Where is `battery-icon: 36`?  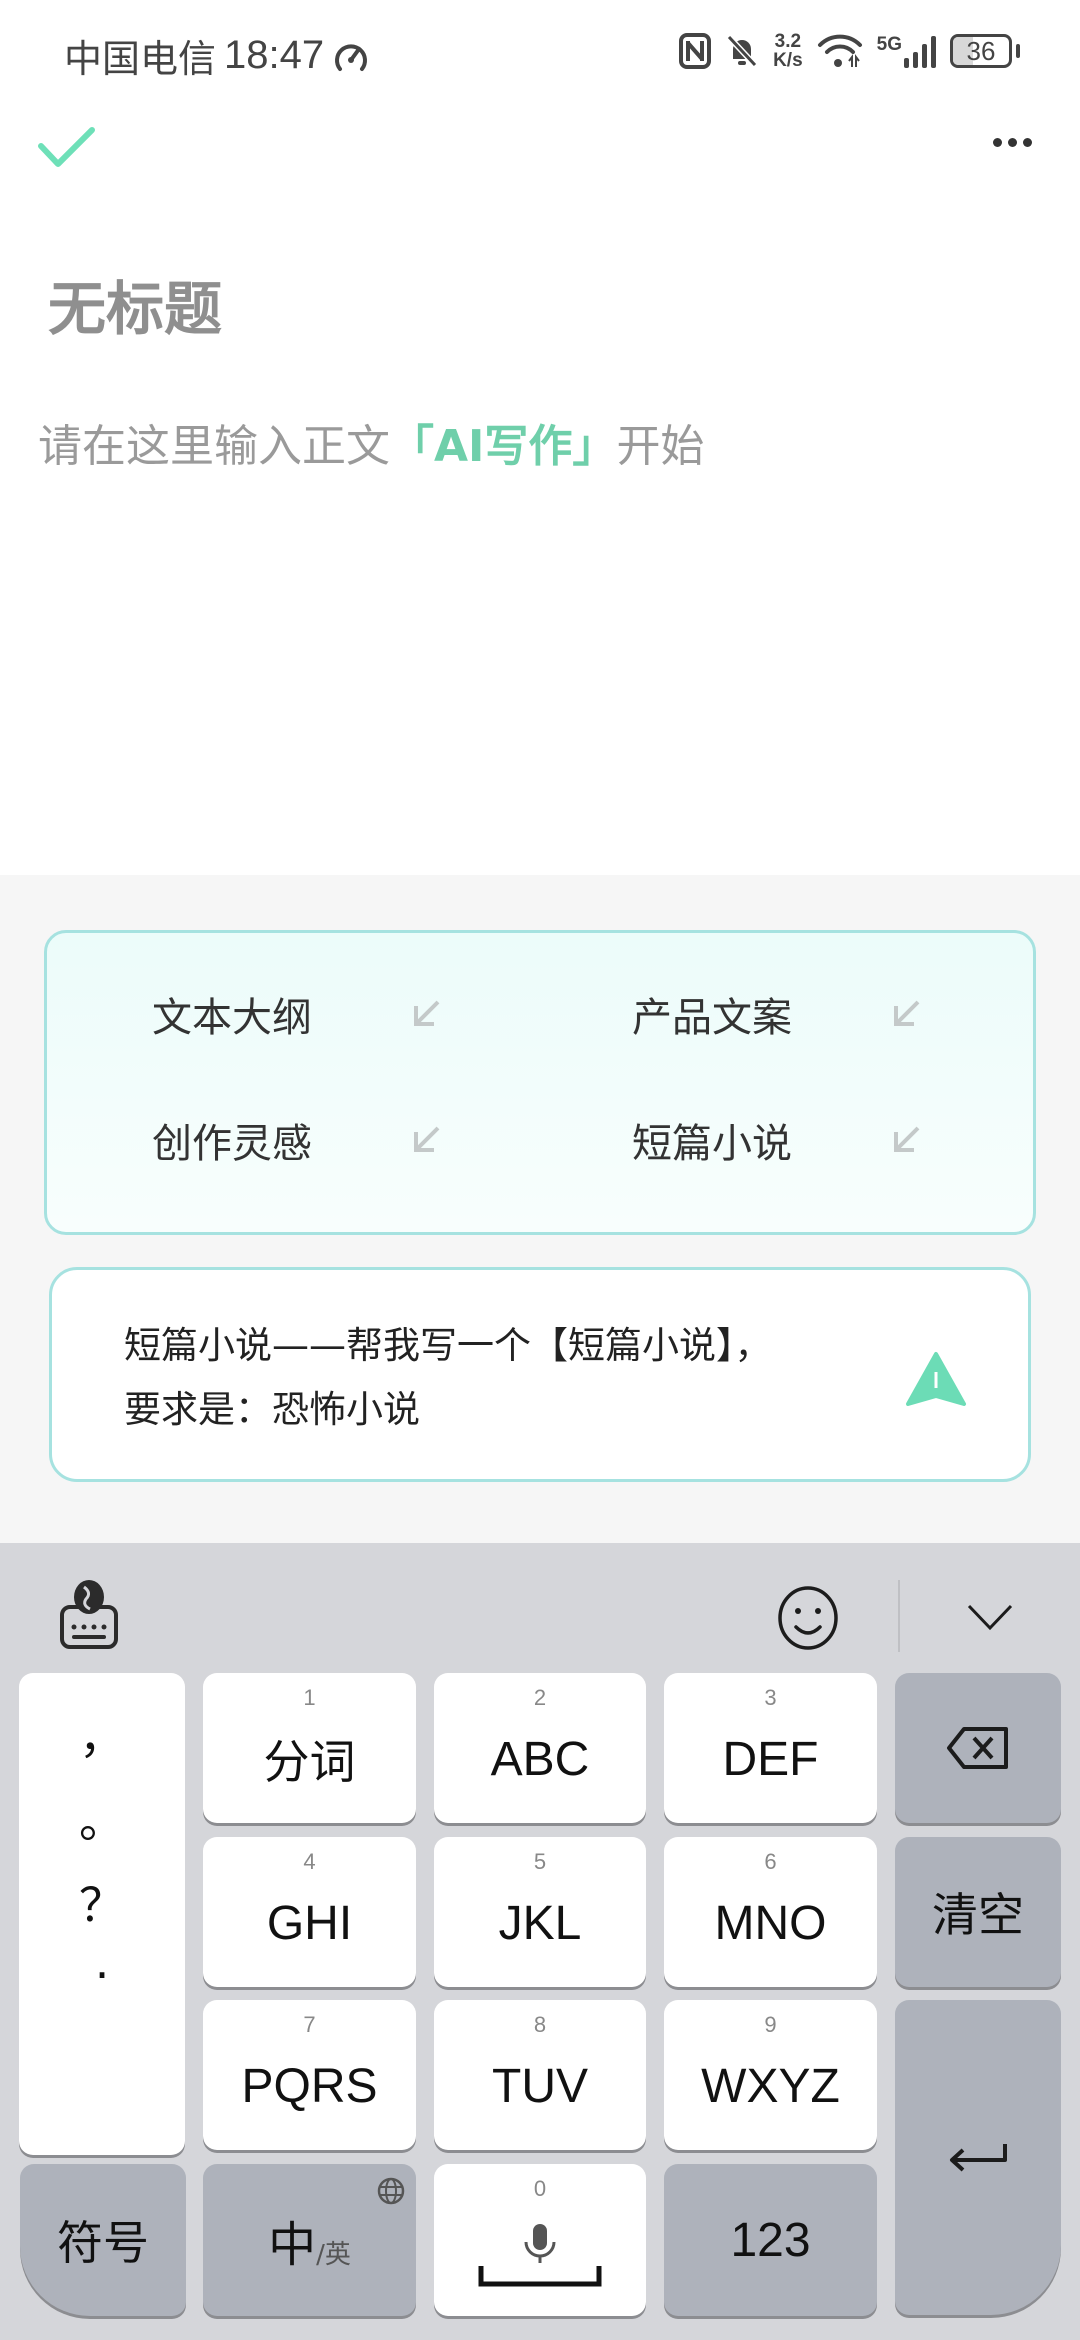
battery-icon: 36 is located at coordinates (981, 51).